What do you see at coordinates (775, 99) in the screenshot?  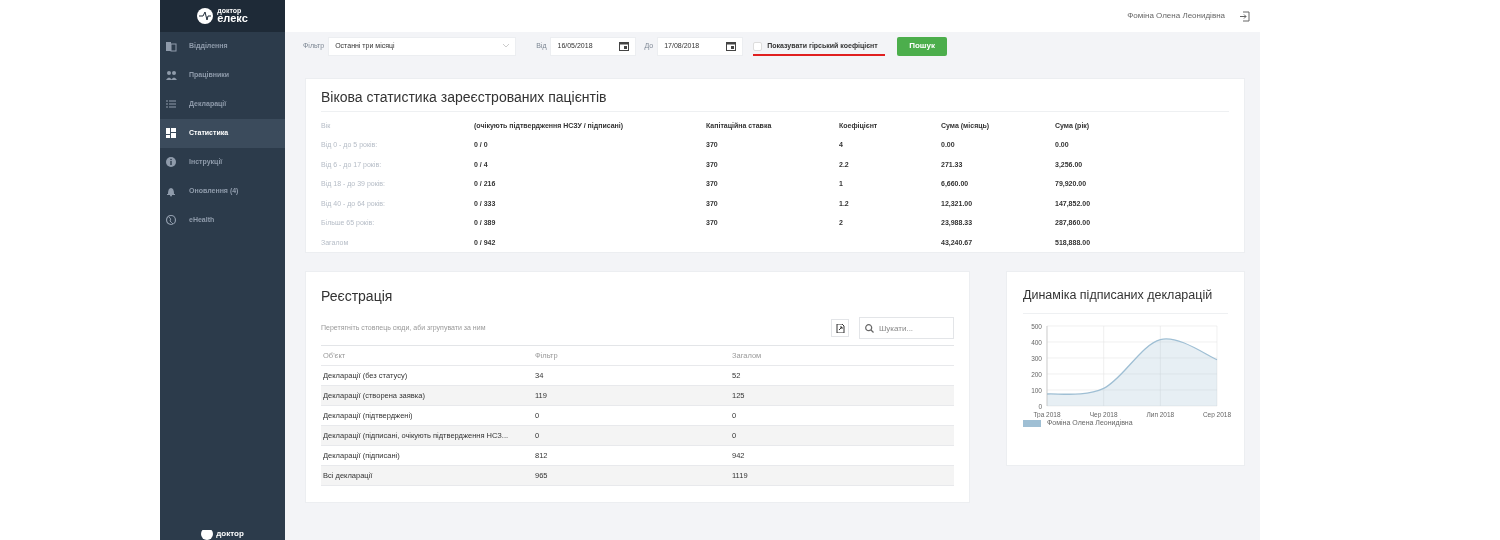 I see `card-title: Вікова статистика зареєстрованих пацієнтів` at bounding box center [775, 99].